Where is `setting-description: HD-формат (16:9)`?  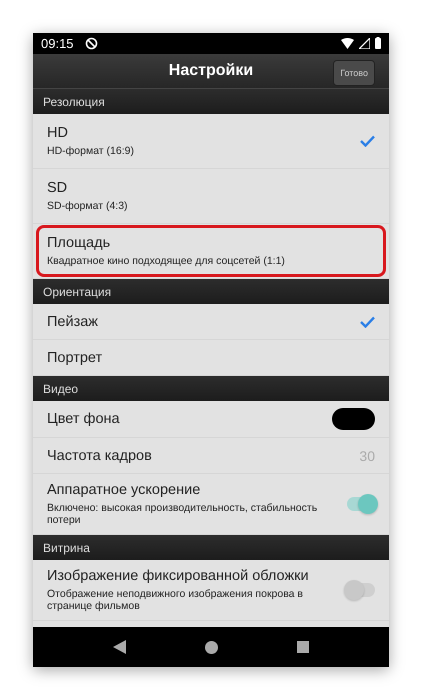
setting-description: HD-формат (16:9) is located at coordinates (91, 151).